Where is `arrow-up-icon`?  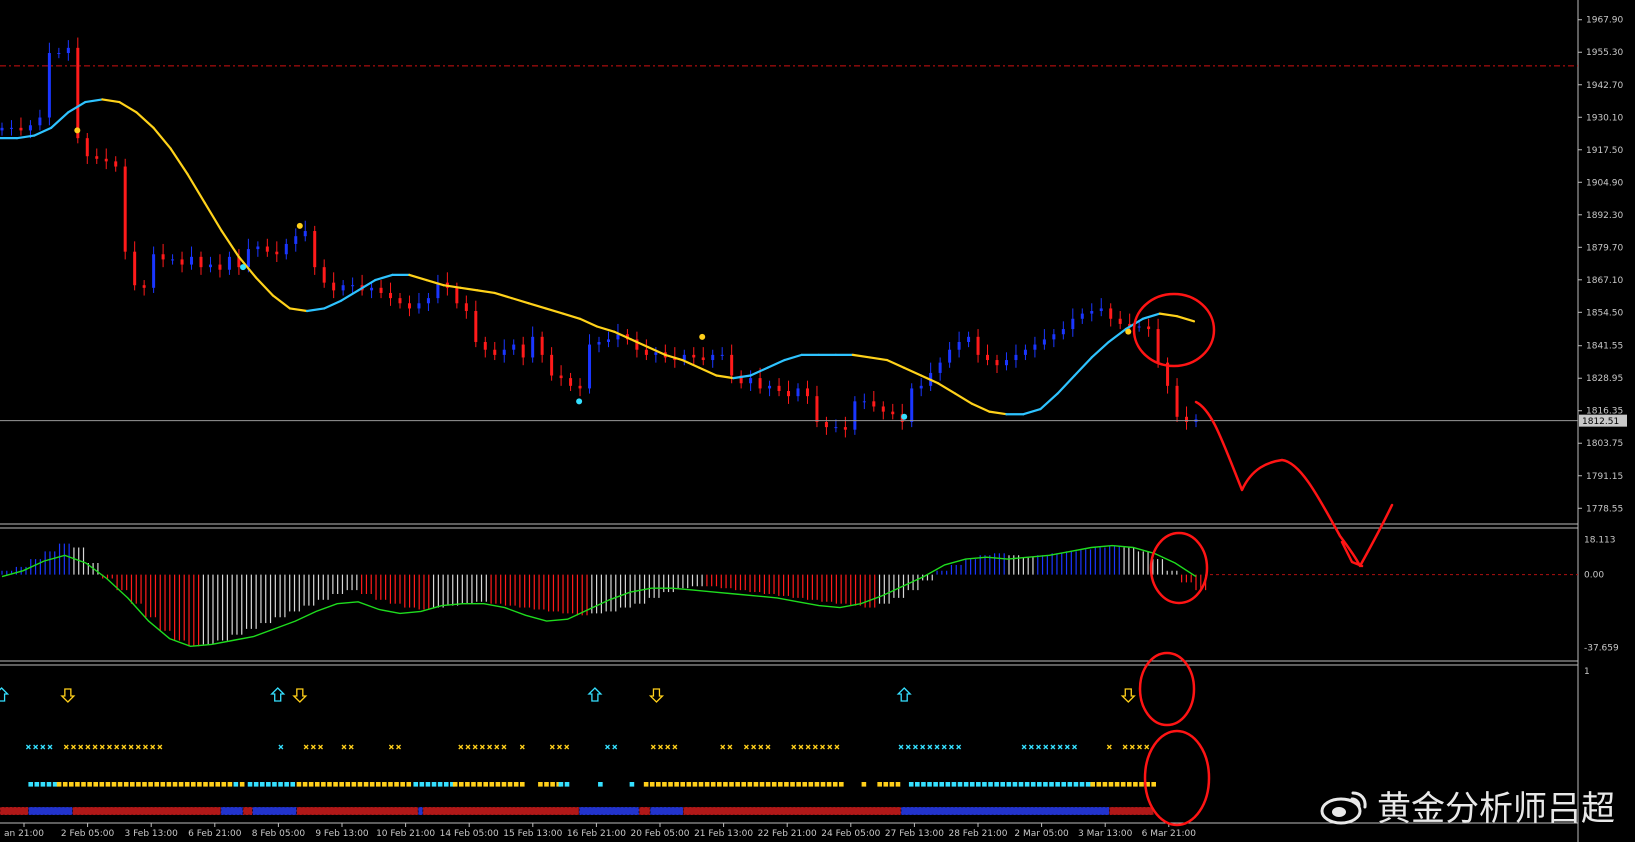 arrow-up-icon is located at coordinates (904, 694).